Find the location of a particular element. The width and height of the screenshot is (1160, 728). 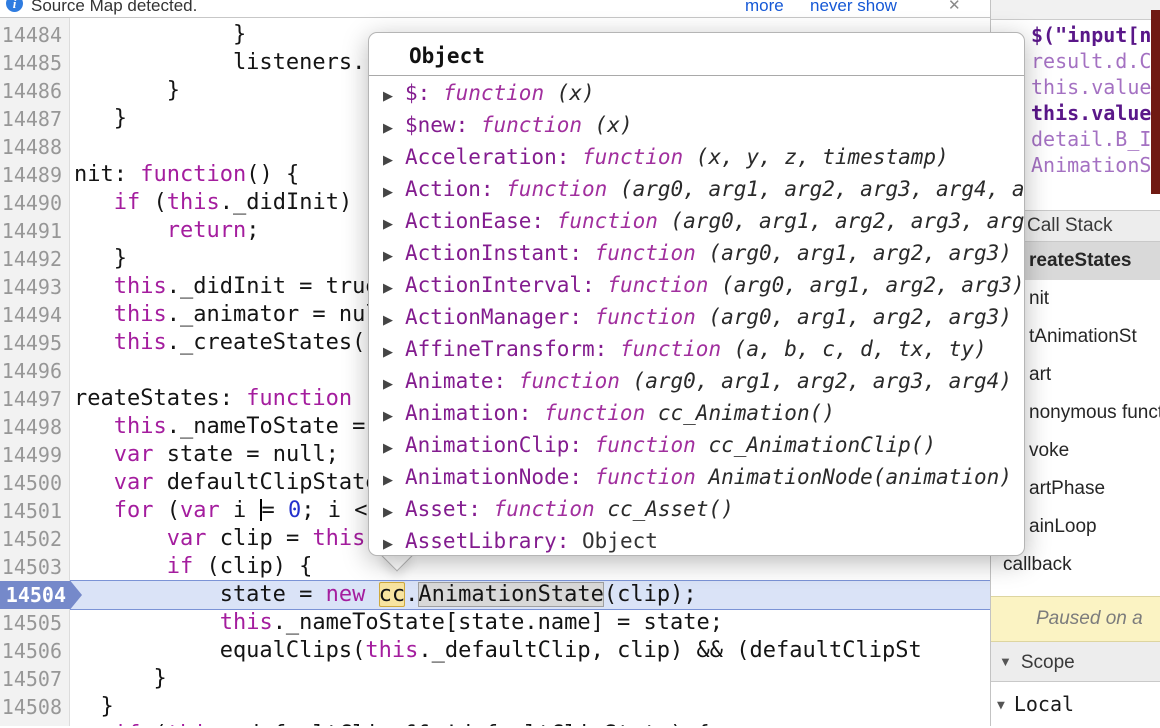

code-segment: if is located at coordinates (180, 566).